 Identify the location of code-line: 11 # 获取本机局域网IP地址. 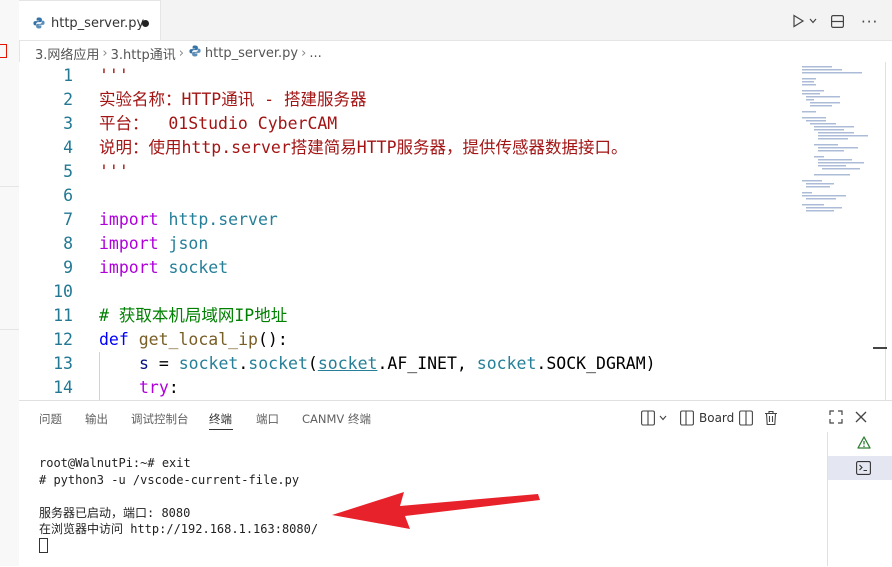
(409, 316).